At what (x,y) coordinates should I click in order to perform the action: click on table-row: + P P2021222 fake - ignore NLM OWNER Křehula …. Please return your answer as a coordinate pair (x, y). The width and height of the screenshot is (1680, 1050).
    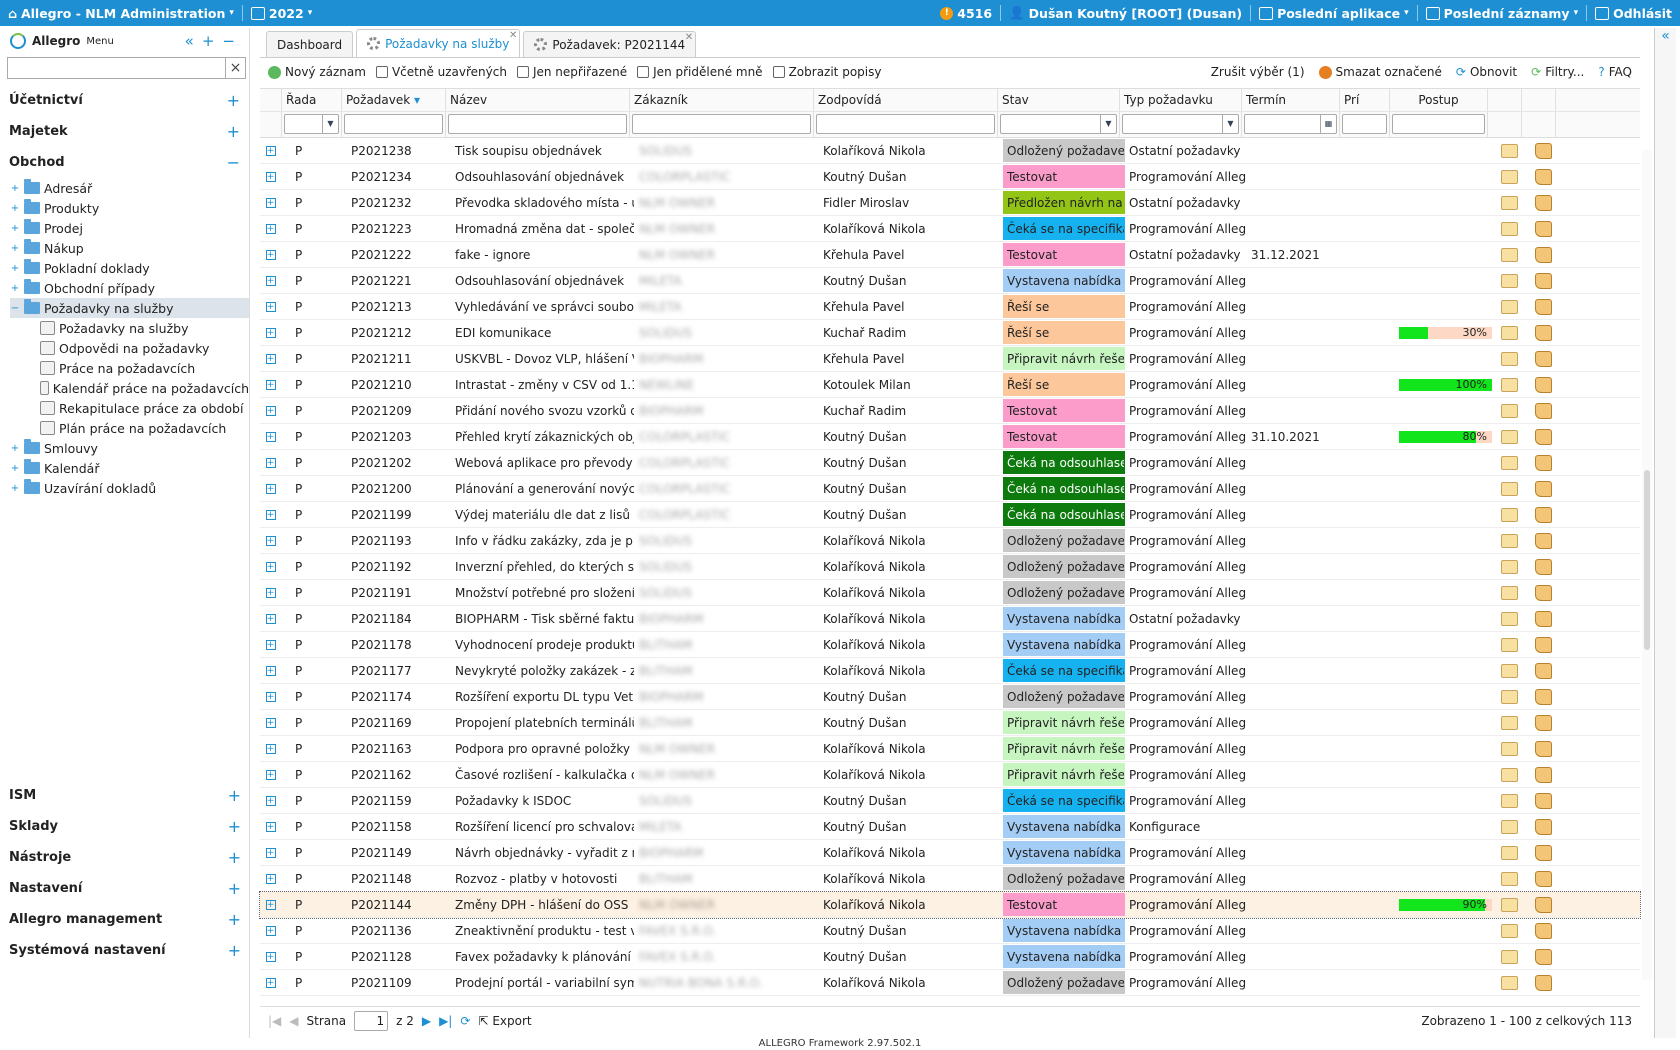
    Looking at the image, I should click on (950, 255).